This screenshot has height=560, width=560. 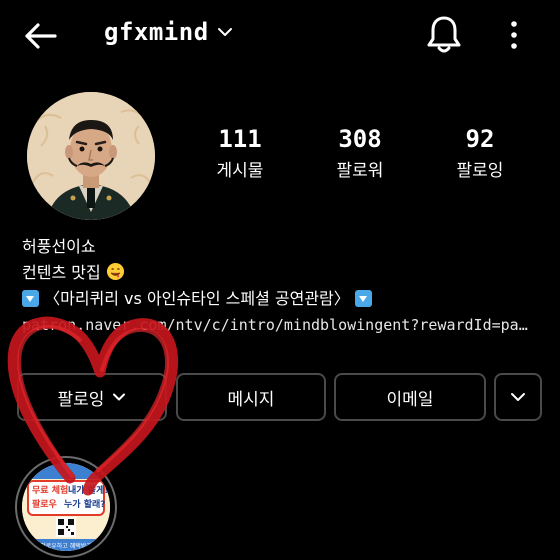 I want to click on bio-line-3: 〈마리퀴리 vs 아인슈타인 스페셜 공연관람〉, so click(x=282, y=299).